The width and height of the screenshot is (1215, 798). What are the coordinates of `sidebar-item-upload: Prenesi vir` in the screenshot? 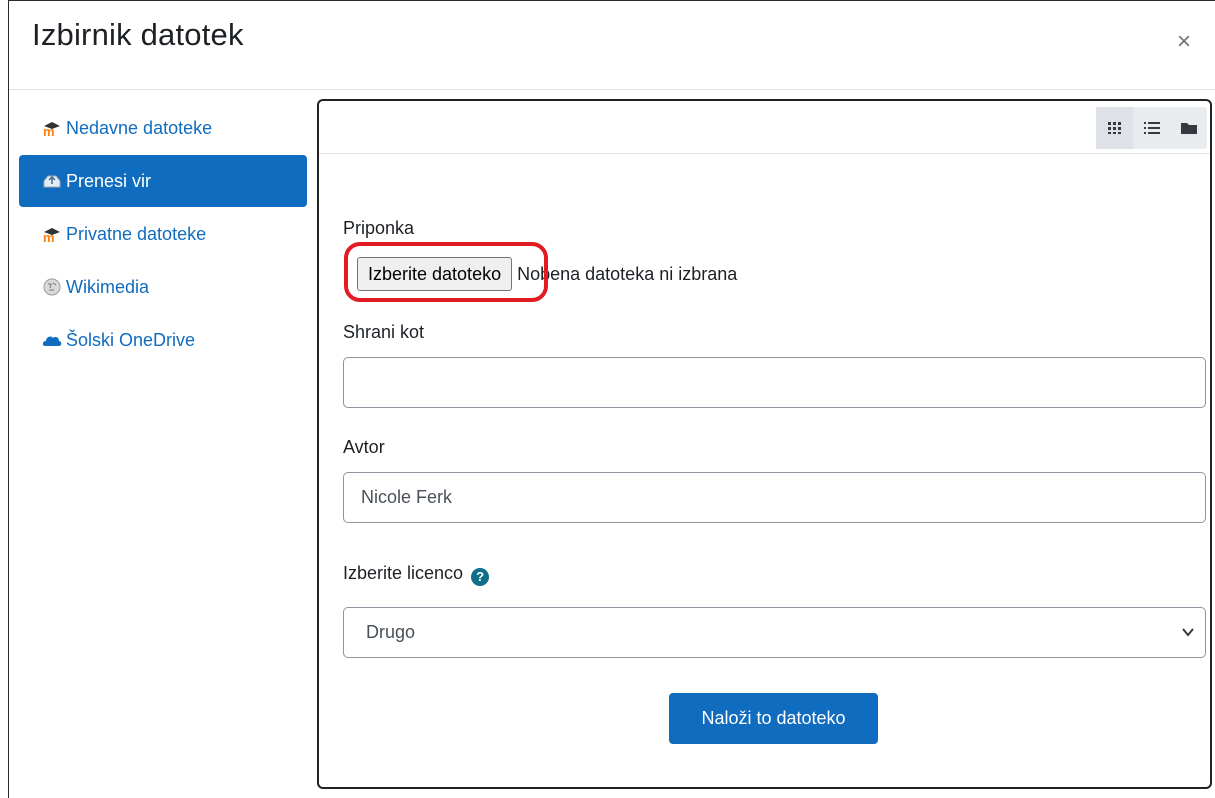 It's located at (163, 181).